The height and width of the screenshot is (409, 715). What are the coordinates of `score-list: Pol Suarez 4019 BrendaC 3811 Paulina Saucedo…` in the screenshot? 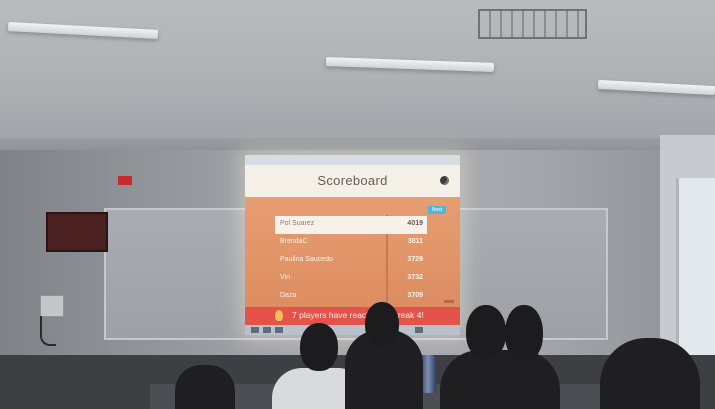 It's located at (351, 261).